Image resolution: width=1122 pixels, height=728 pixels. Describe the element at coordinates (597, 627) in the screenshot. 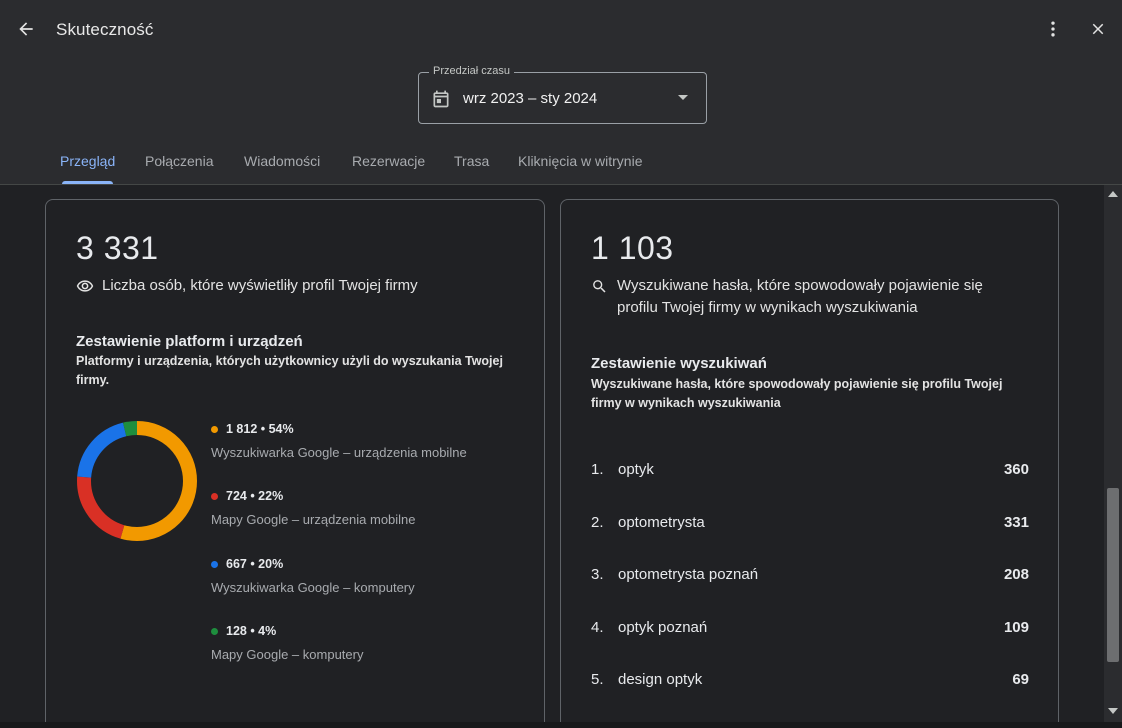

I see `search-term-index: 4.` at that location.